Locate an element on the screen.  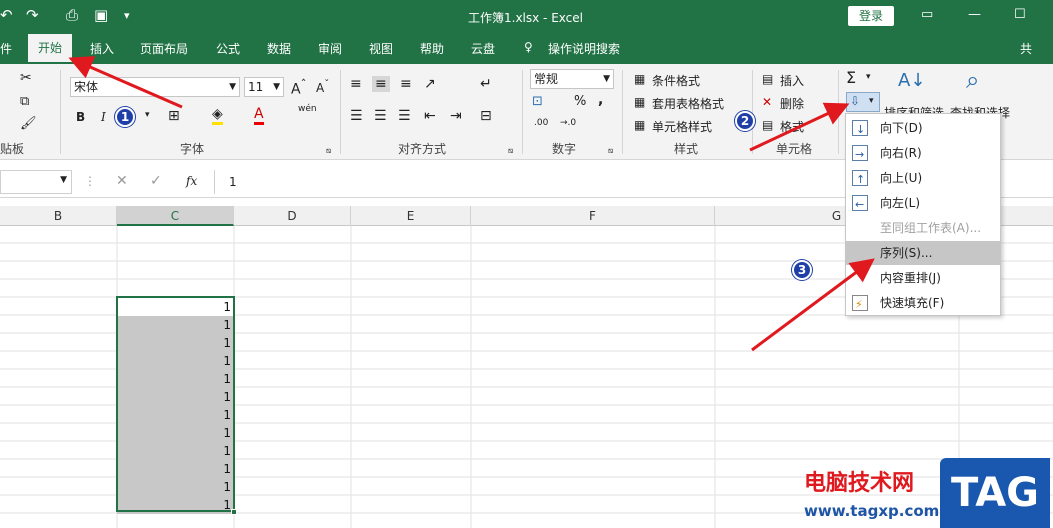
arrow-to-home-tab is located at coordinates (125, 82).